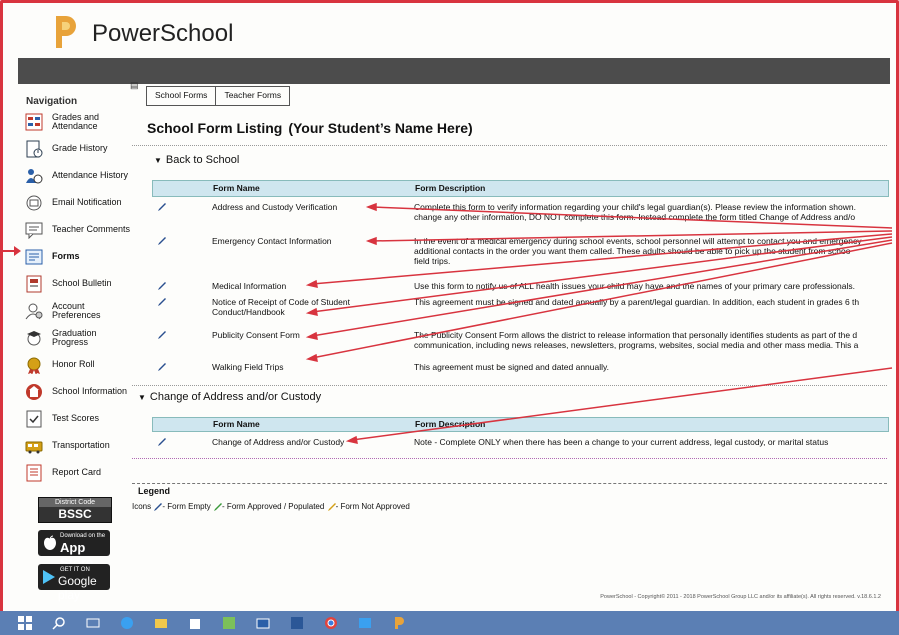  What do you see at coordinates (218, 507) in the screenshot?
I see `form-approved-icon` at bounding box center [218, 507].